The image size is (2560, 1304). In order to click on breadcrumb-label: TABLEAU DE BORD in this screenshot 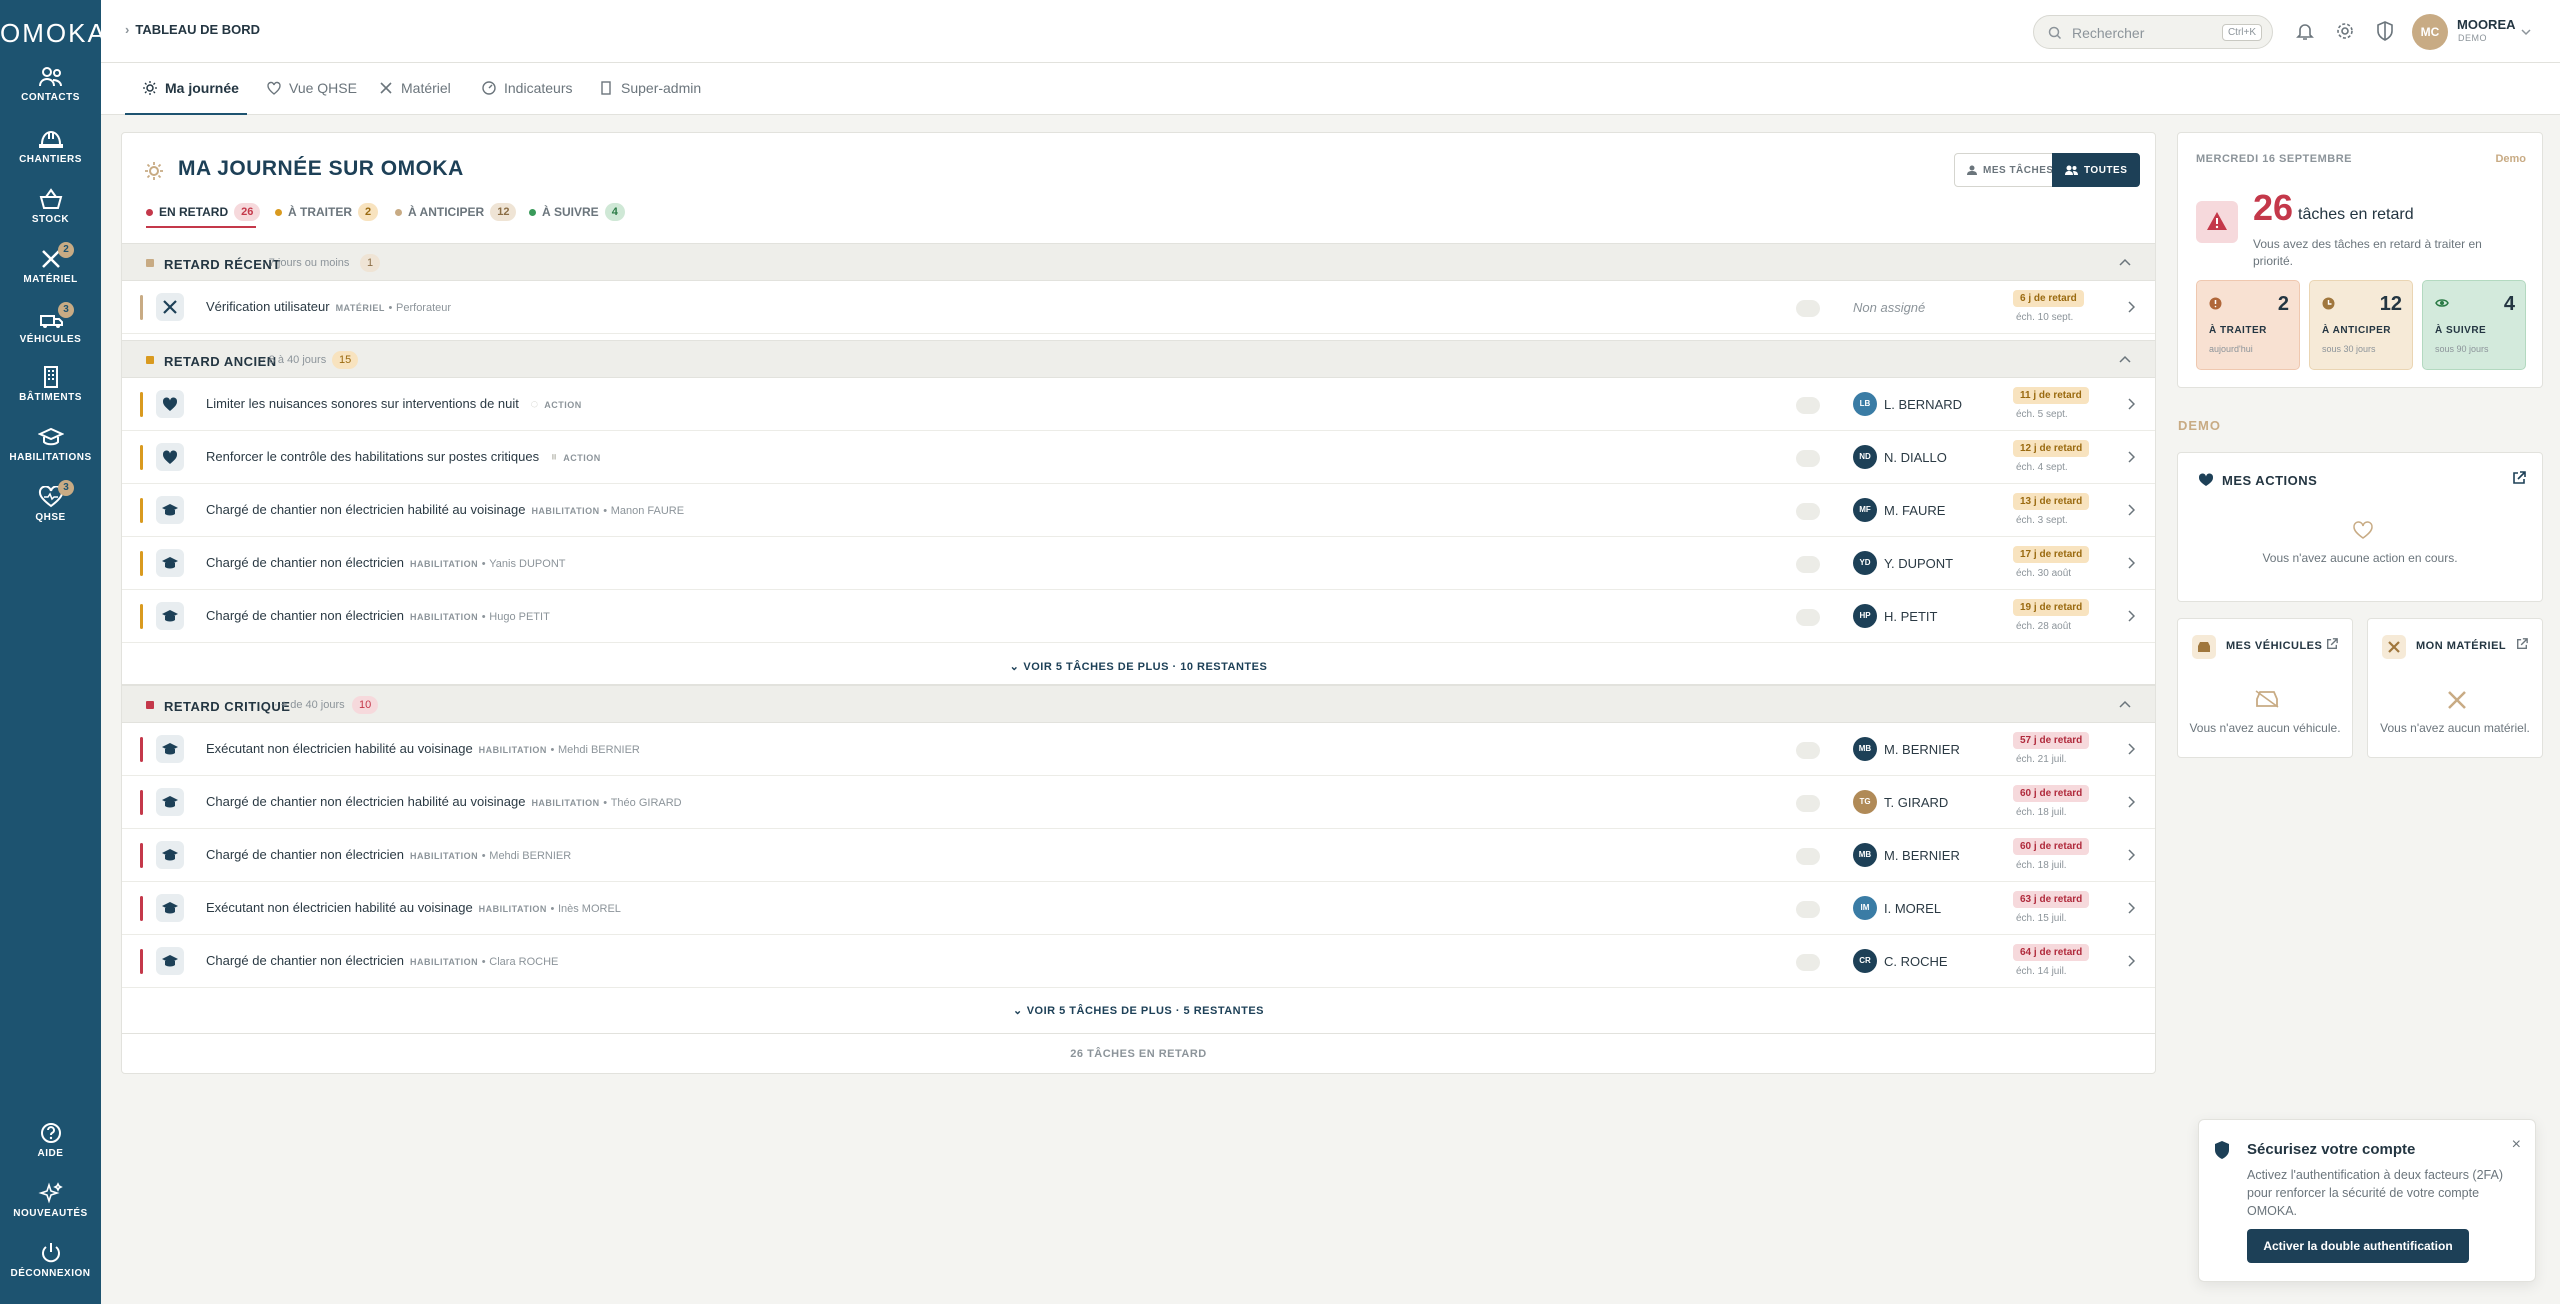, I will do `click(198, 29)`.